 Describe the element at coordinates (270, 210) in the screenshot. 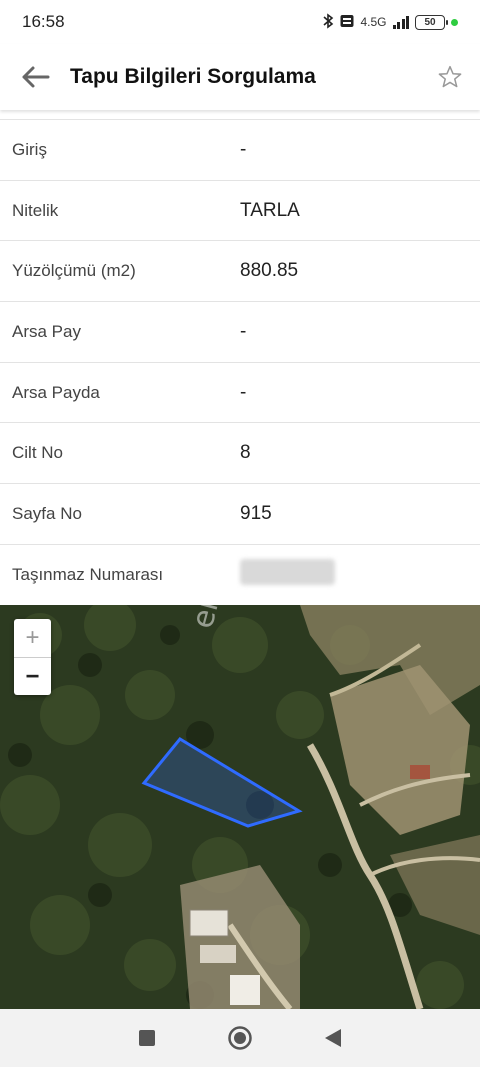

I see `info-value: TARLA` at that location.